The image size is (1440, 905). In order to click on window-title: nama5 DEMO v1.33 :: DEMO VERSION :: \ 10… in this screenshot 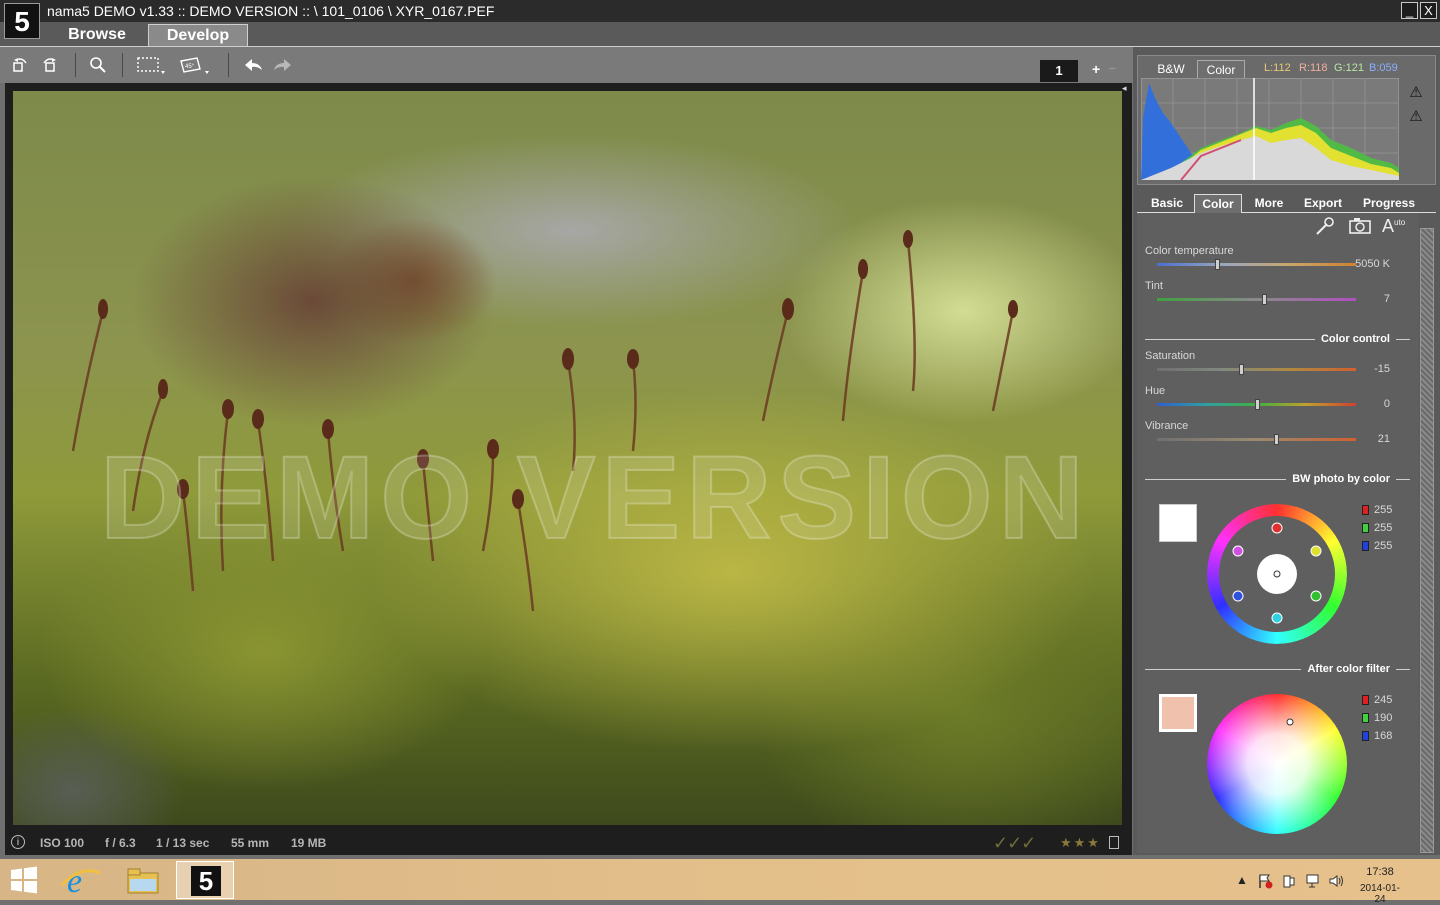, I will do `click(271, 11)`.